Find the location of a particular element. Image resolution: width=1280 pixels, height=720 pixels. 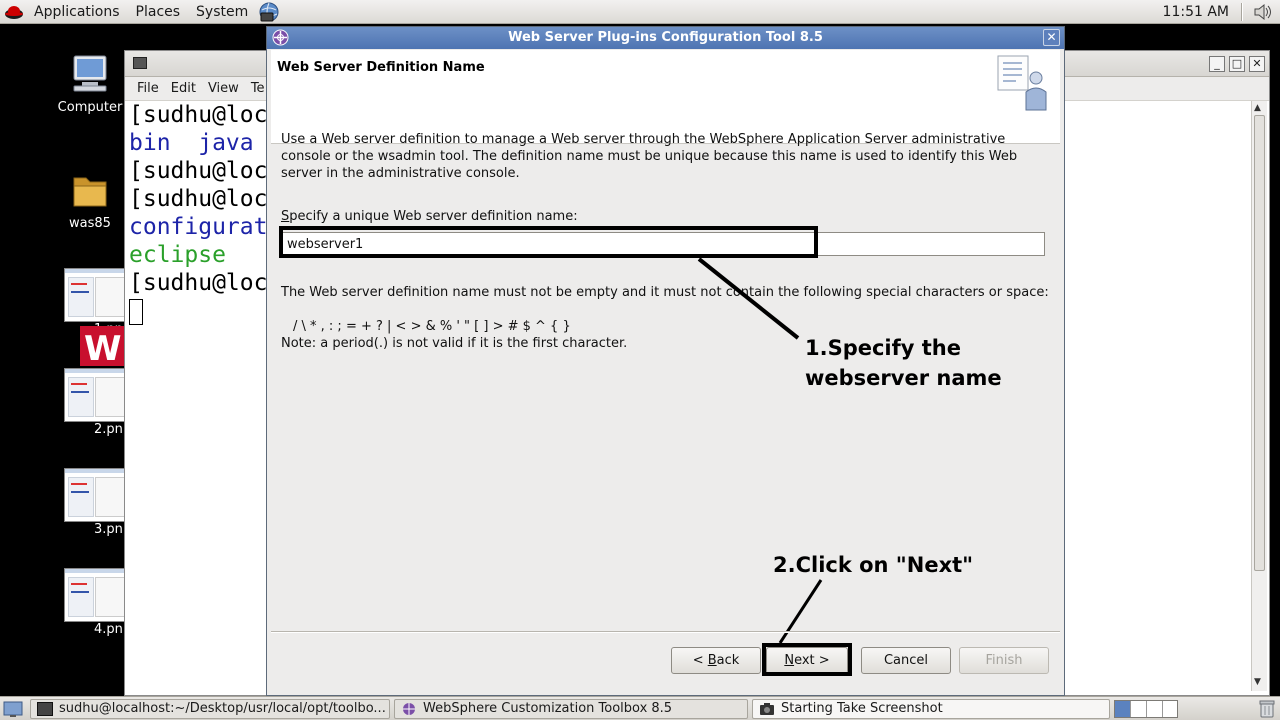

back-button: < Back is located at coordinates (716, 660).